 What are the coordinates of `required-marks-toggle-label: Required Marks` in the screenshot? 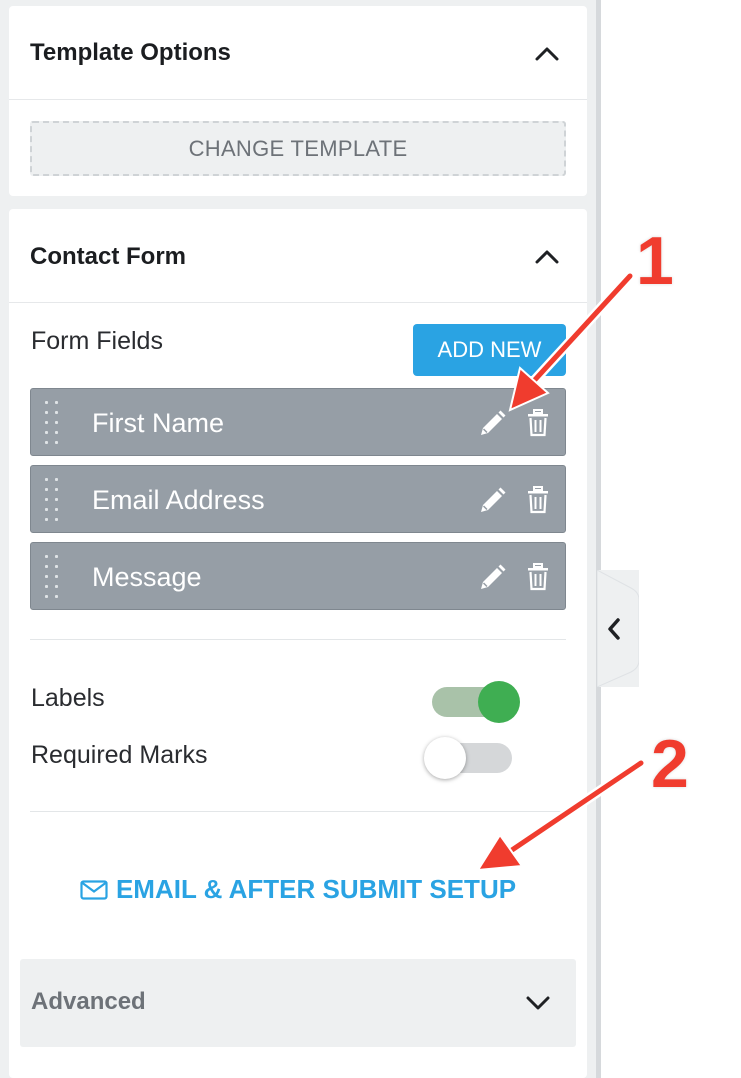 It's located at (119, 755).